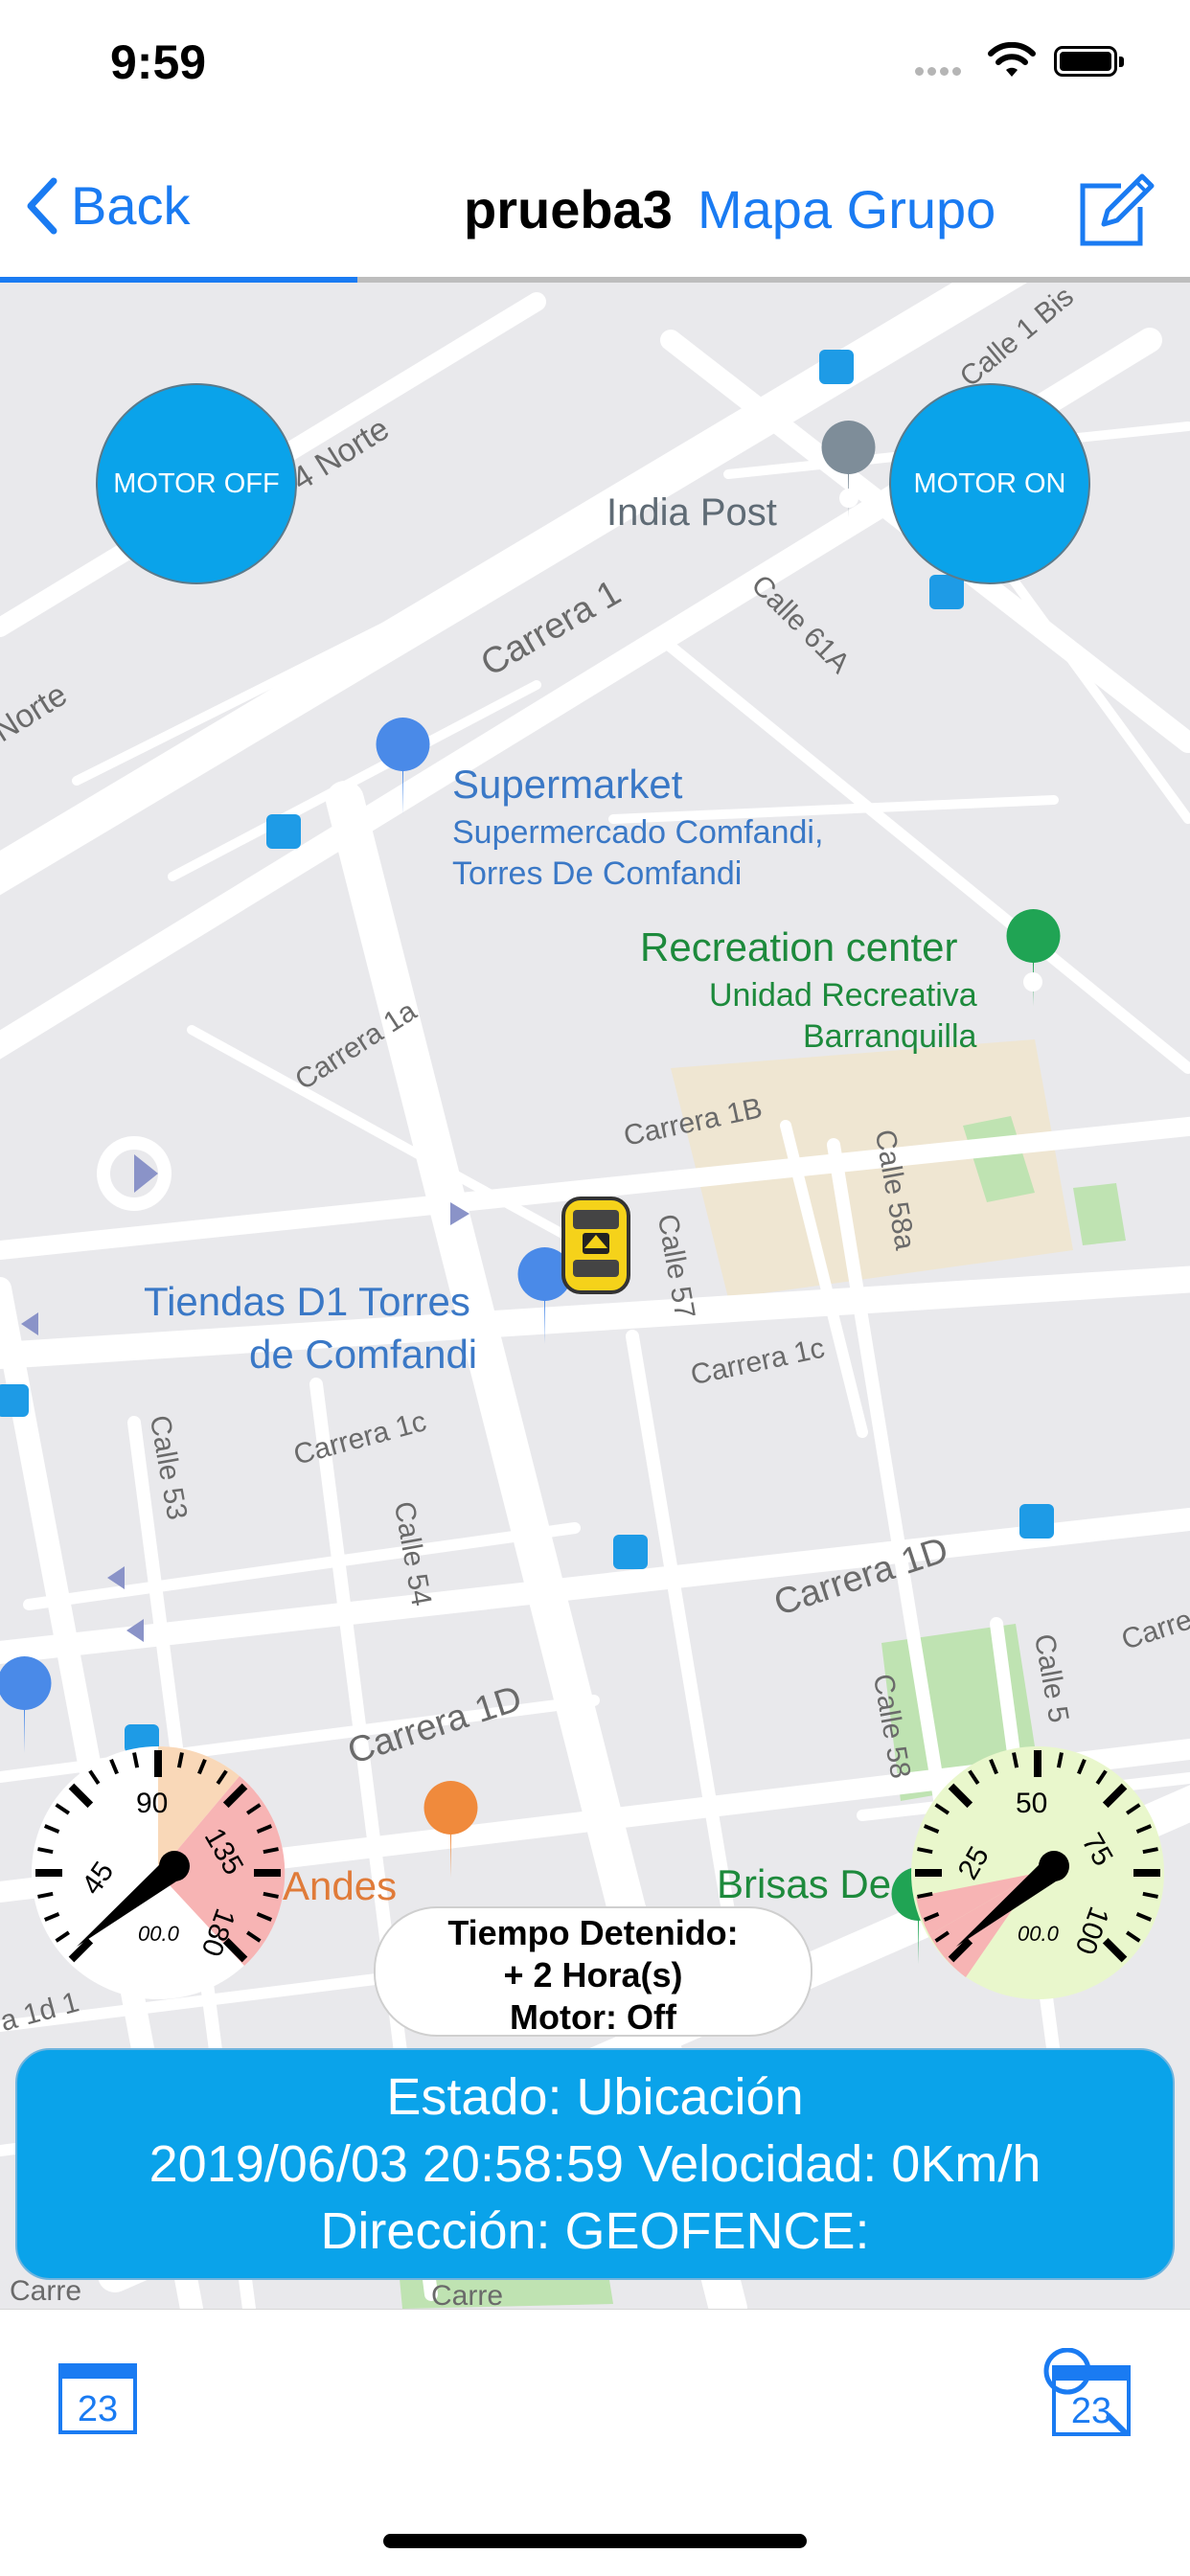  I want to click on poi-india-post: India Post, so click(692, 513).